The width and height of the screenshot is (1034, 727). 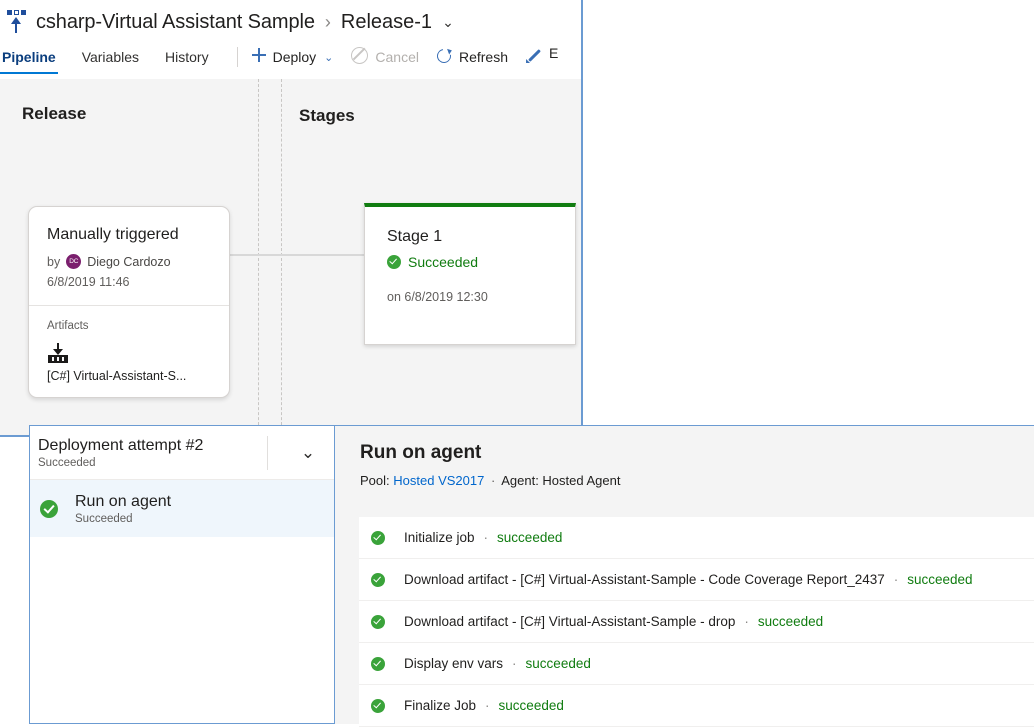 I want to click on phase-title: Run on agent, so click(x=123, y=501).